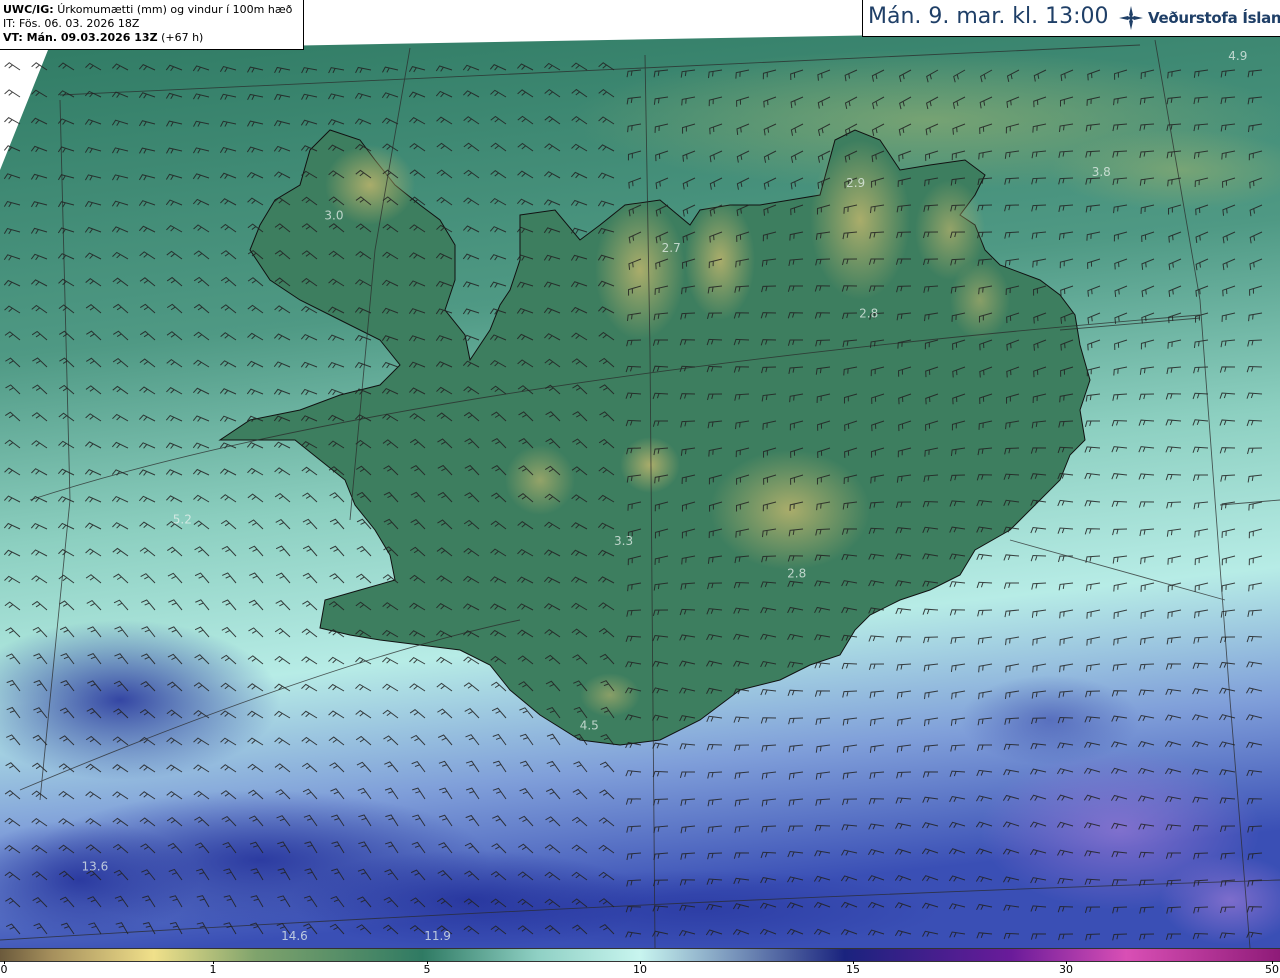 The width and height of the screenshot is (1280, 978). What do you see at coordinates (1272, 969) in the screenshot?
I see `colorbar-tick-label: 50` at bounding box center [1272, 969].